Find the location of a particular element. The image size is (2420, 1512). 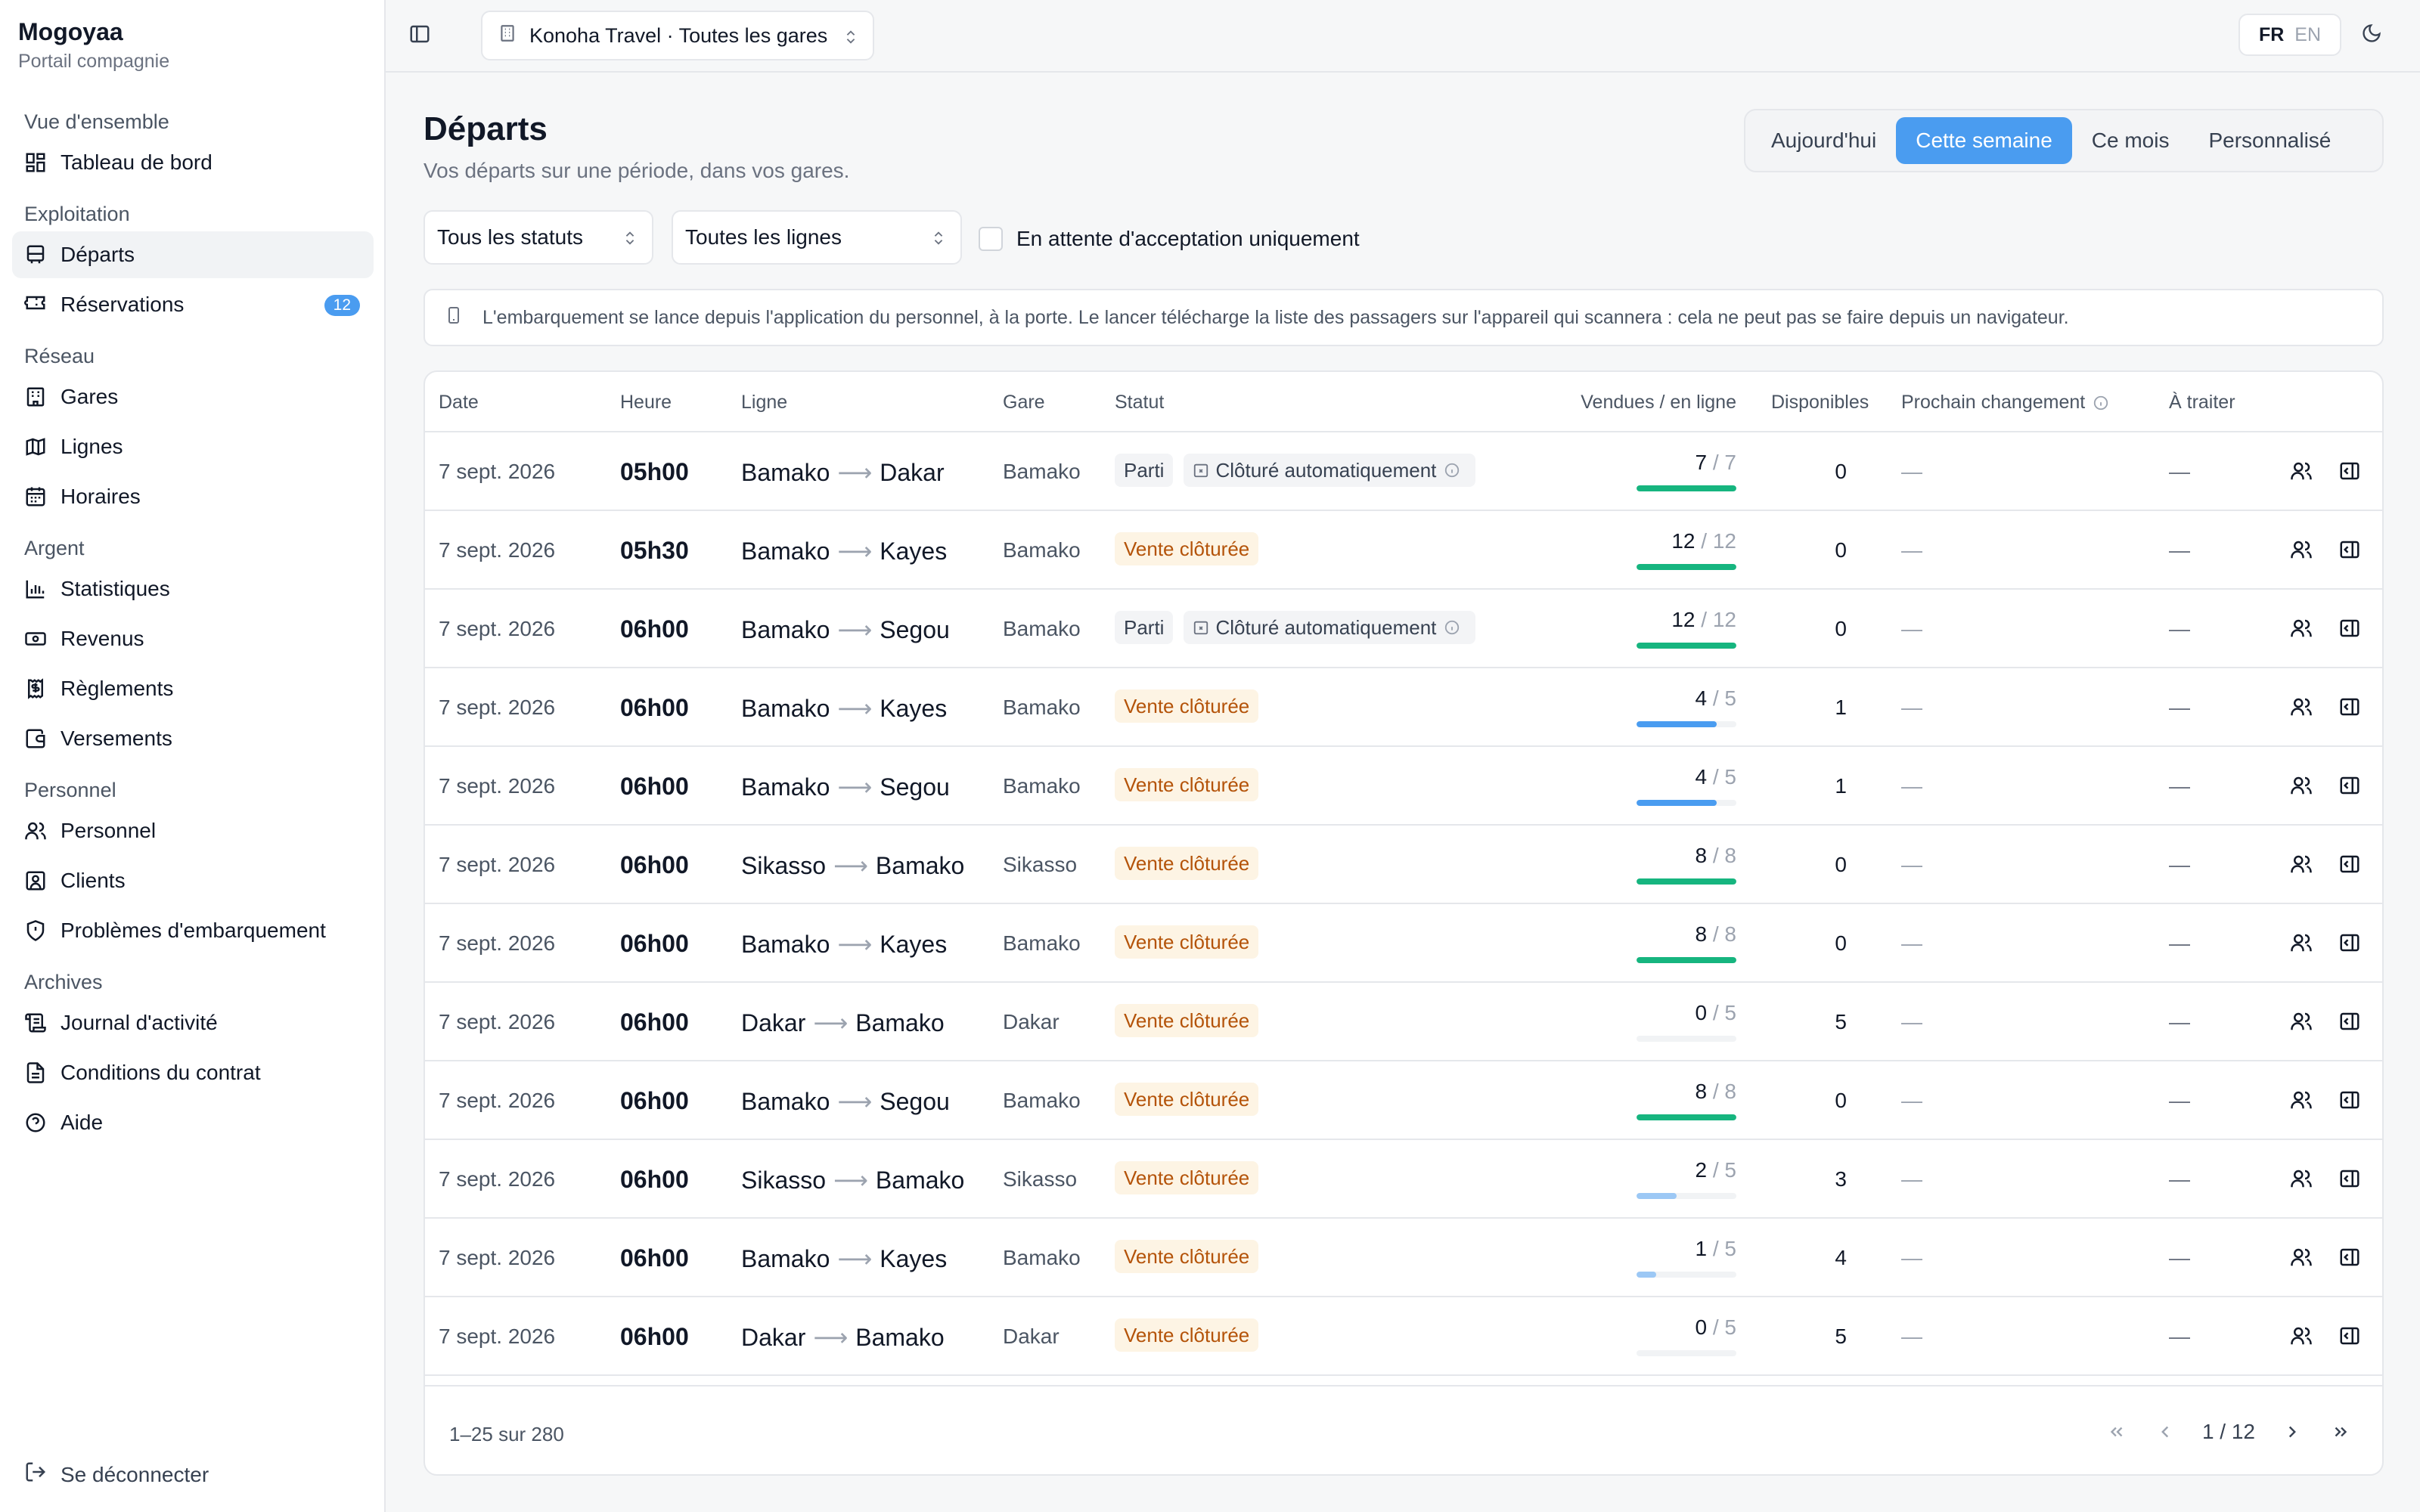

sidebar-item-reservations: Réservations 12 is located at coordinates (193, 304).